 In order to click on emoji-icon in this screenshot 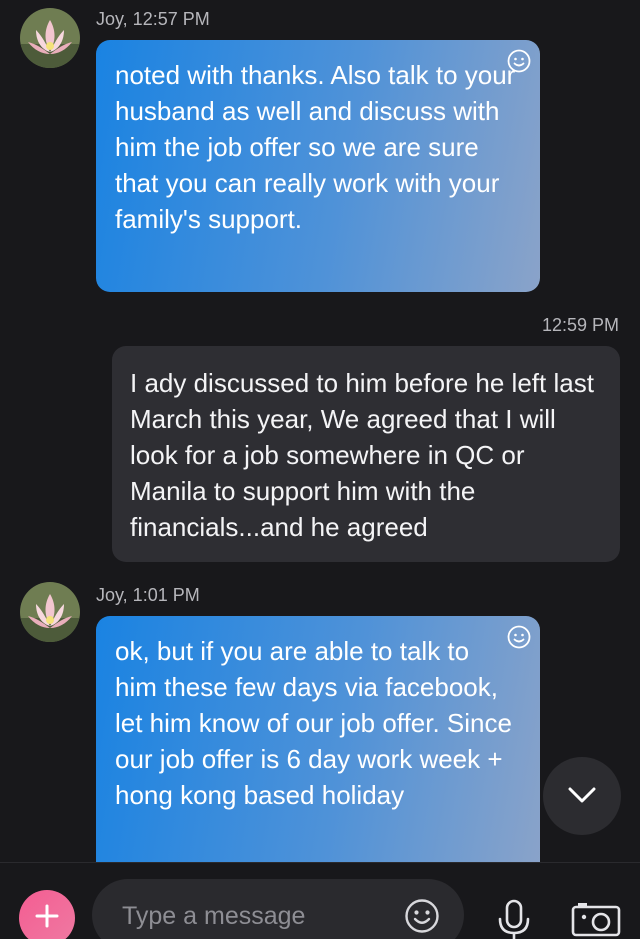, I will do `click(422, 916)`.